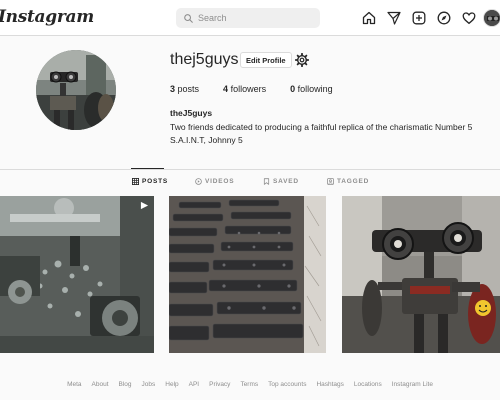  Describe the element at coordinates (266, 181) in the screenshot. I see `bookmark-icon` at that location.